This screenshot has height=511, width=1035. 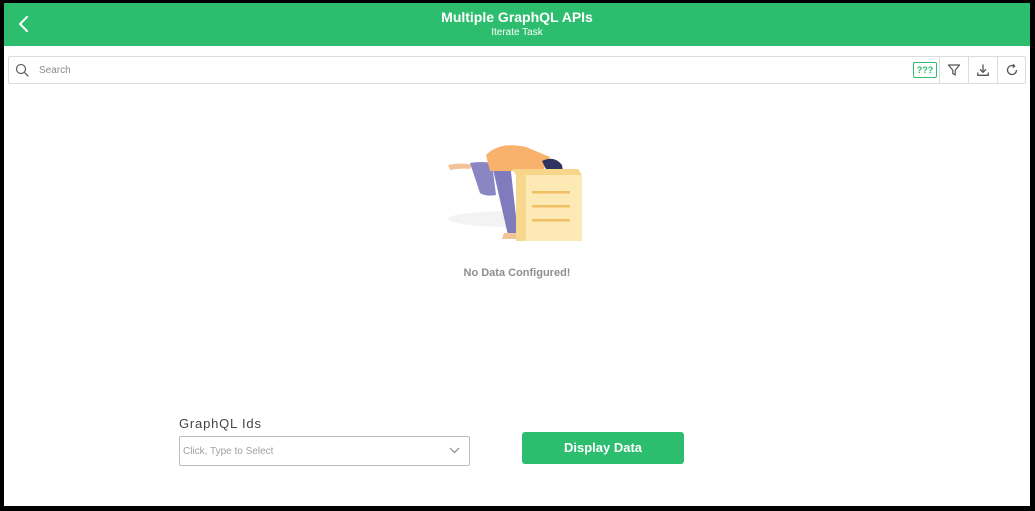 I want to click on graphql-ids-select, so click(x=324, y=451).